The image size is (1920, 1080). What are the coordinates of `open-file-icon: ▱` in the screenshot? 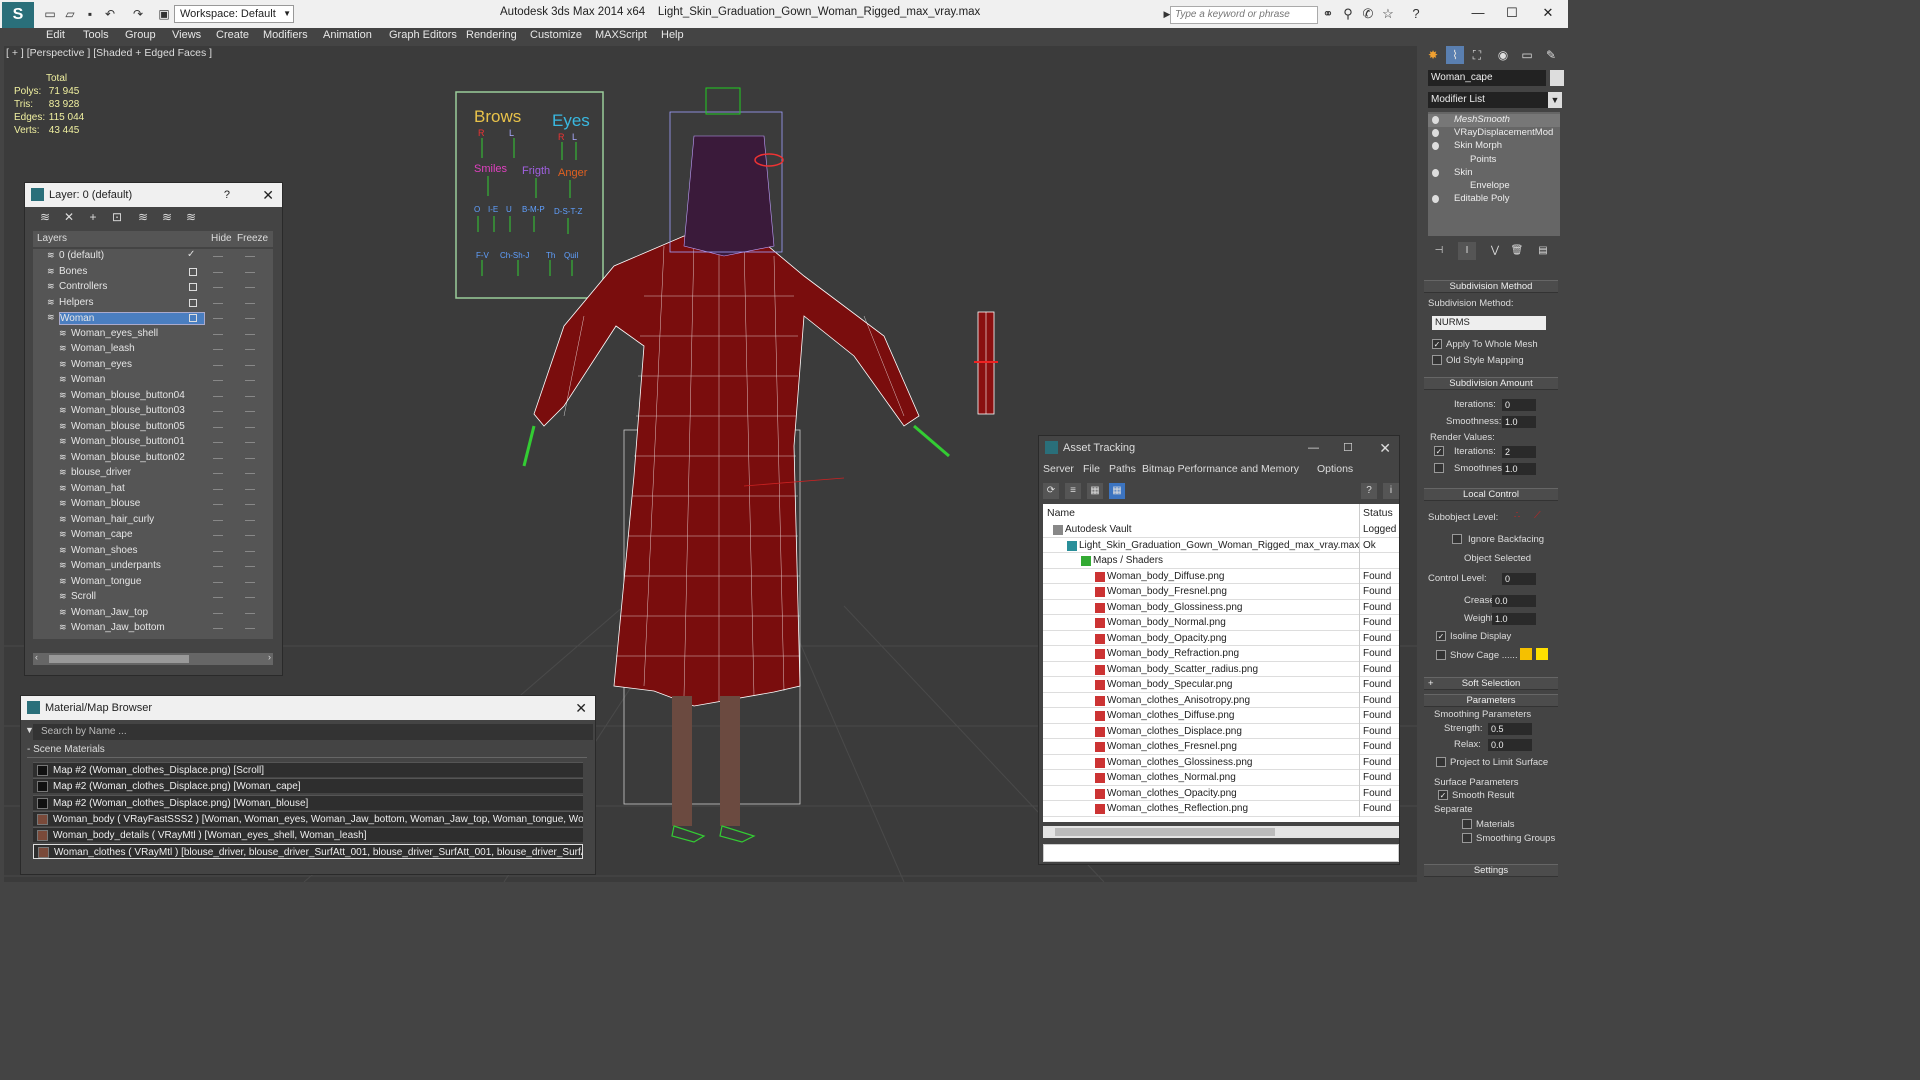 It's located at (70, 14).